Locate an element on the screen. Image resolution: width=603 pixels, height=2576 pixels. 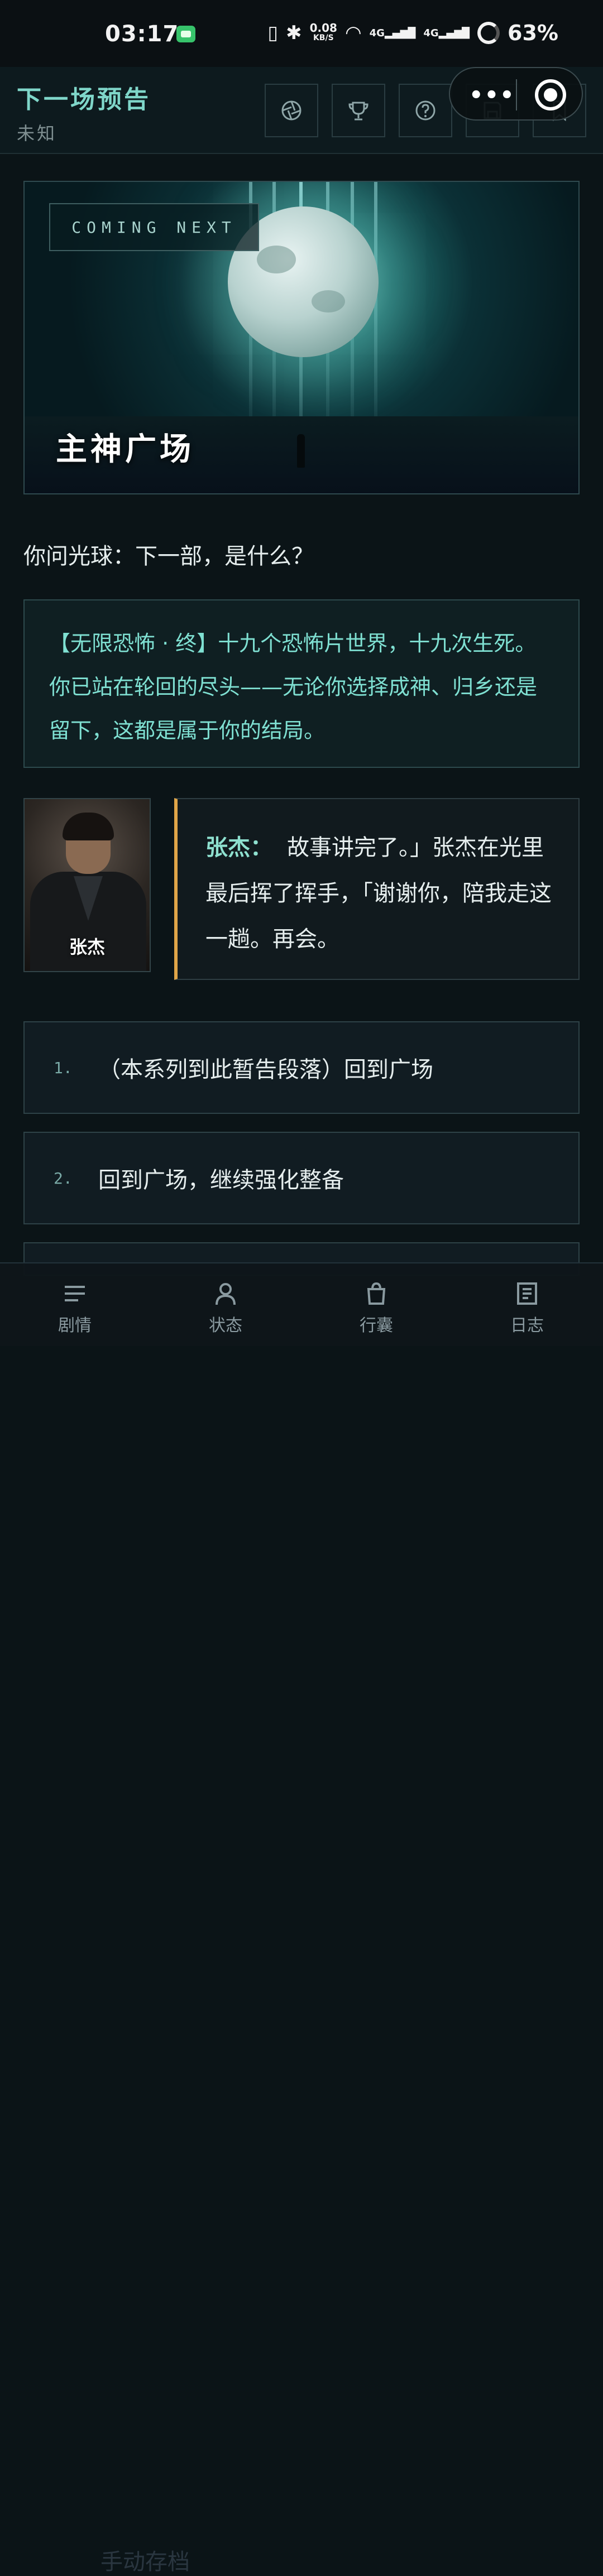
aperture-icon is located at coordinates (291, 110).